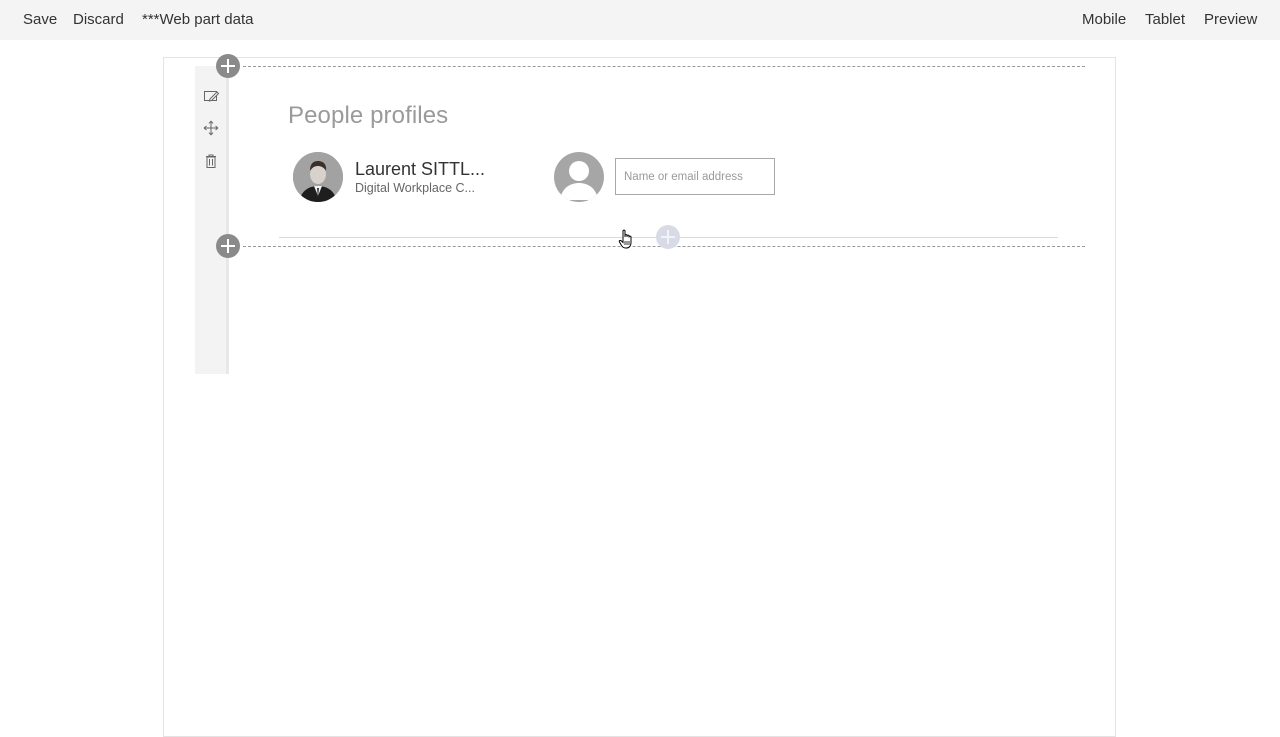 This screenshot has height=737, width=1280. What do you see at coordinates (211, 128) in the screenshot?
I see `move-icon` at bounding box center [211, 128].